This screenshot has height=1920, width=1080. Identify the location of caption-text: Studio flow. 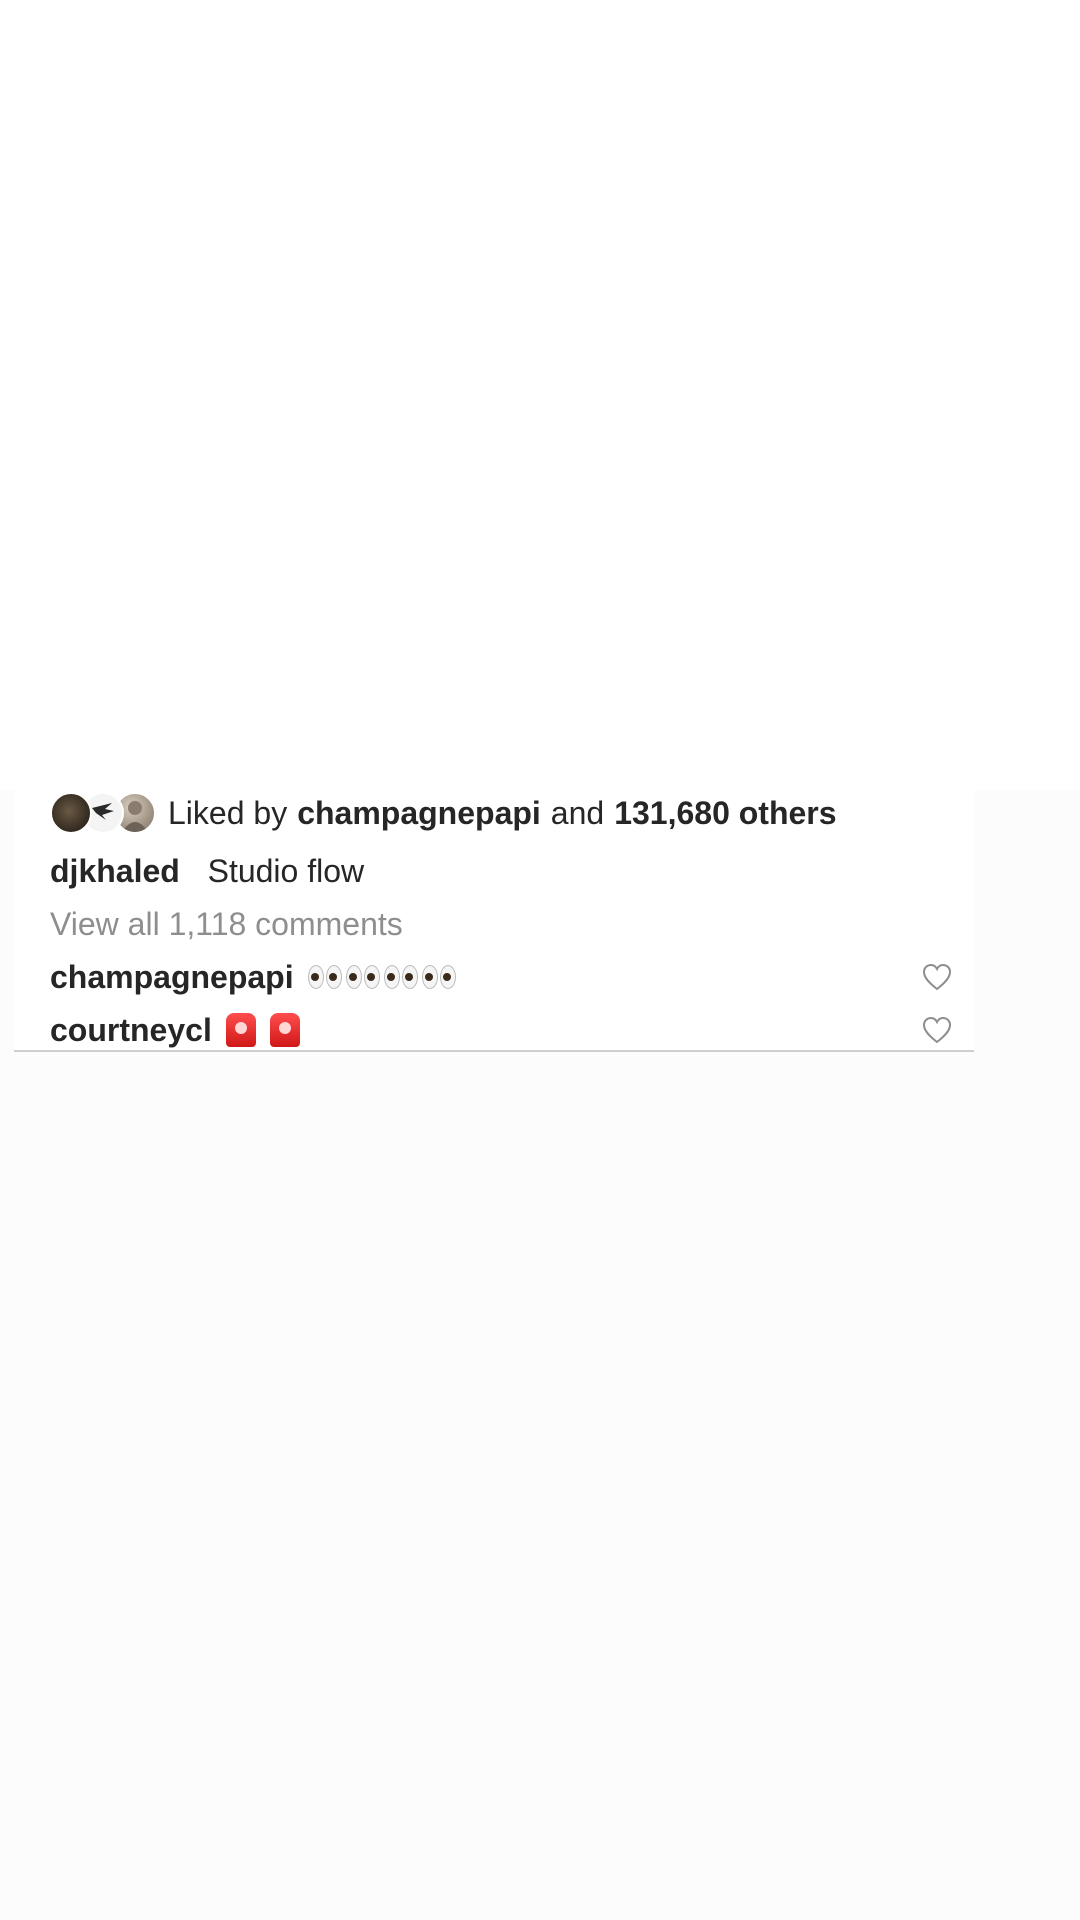
(286, 871).